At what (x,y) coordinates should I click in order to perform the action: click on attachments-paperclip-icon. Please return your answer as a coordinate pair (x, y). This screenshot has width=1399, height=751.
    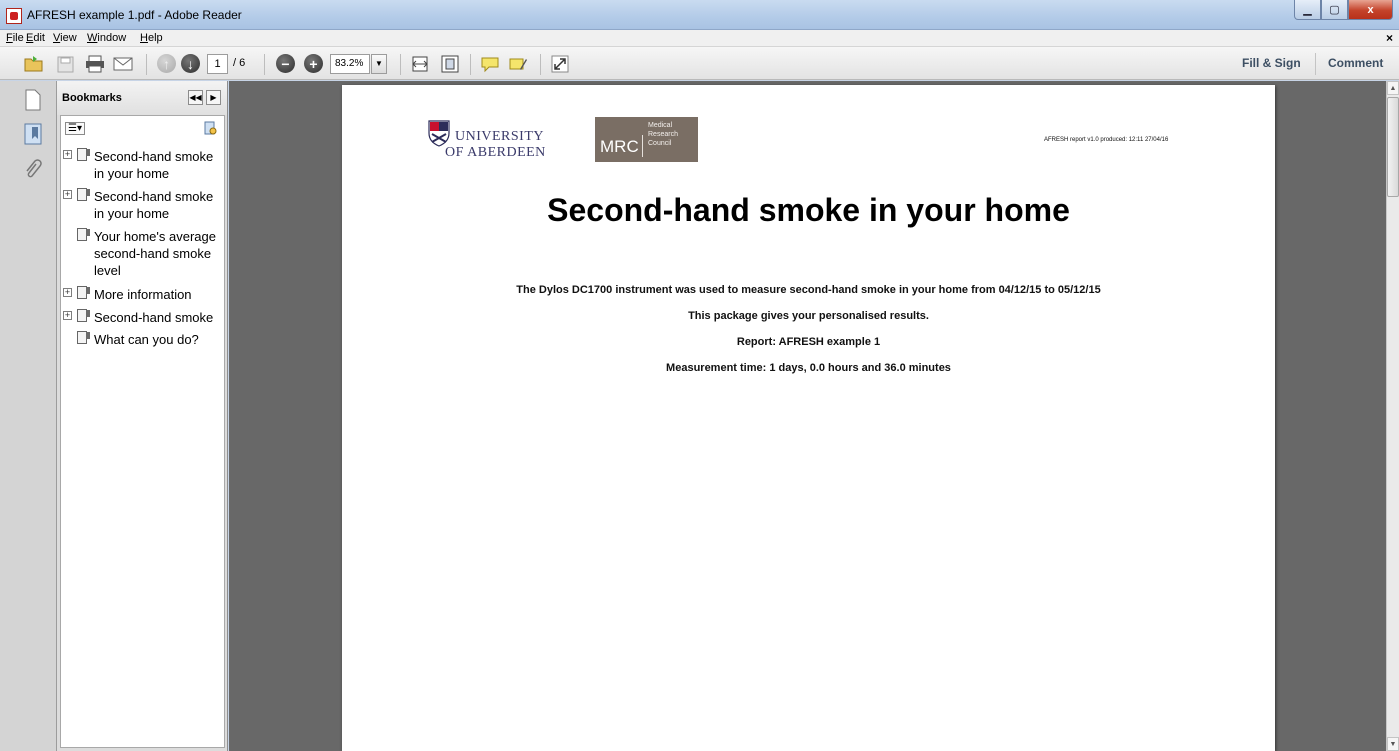
    Looking at the image, I should click on (34, 171).